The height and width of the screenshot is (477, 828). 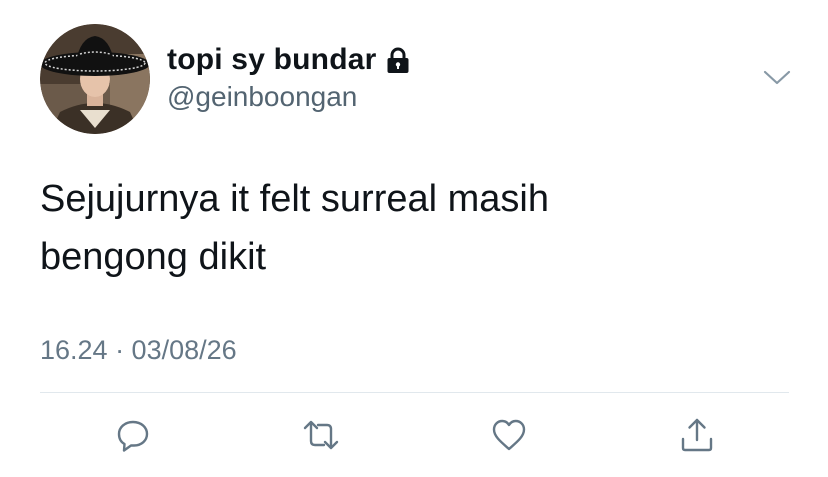 I want to click on like-icon, so click(x=509, y=435).